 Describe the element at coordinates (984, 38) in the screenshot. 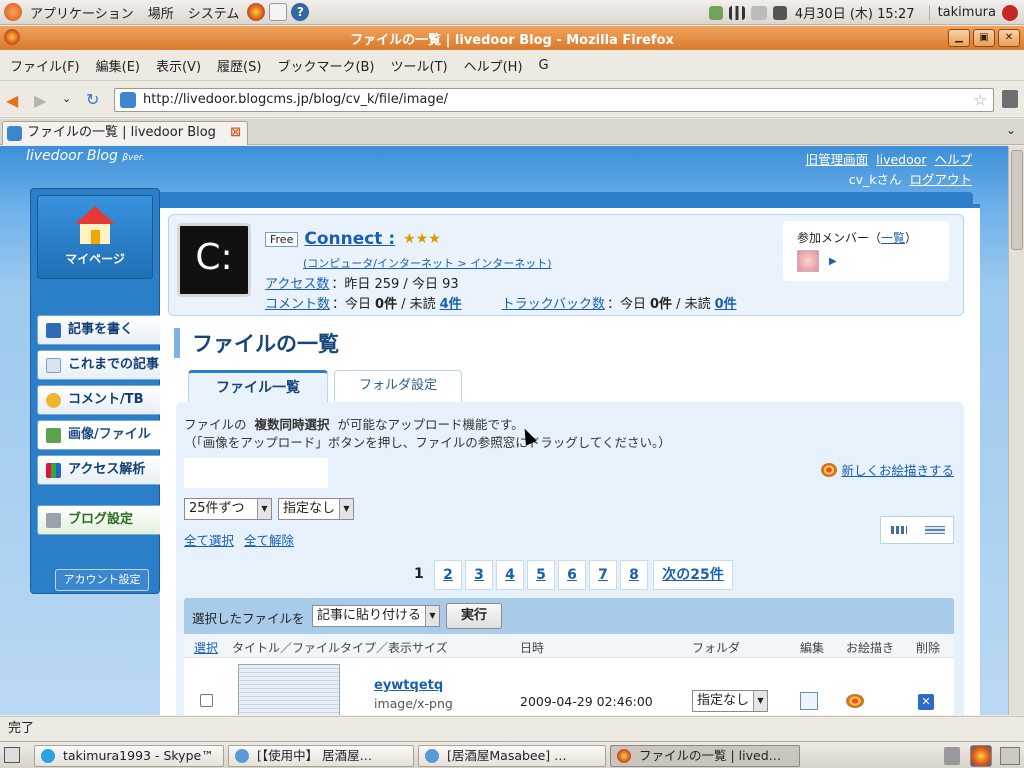

I see `maximize-button: ▣` at that location.